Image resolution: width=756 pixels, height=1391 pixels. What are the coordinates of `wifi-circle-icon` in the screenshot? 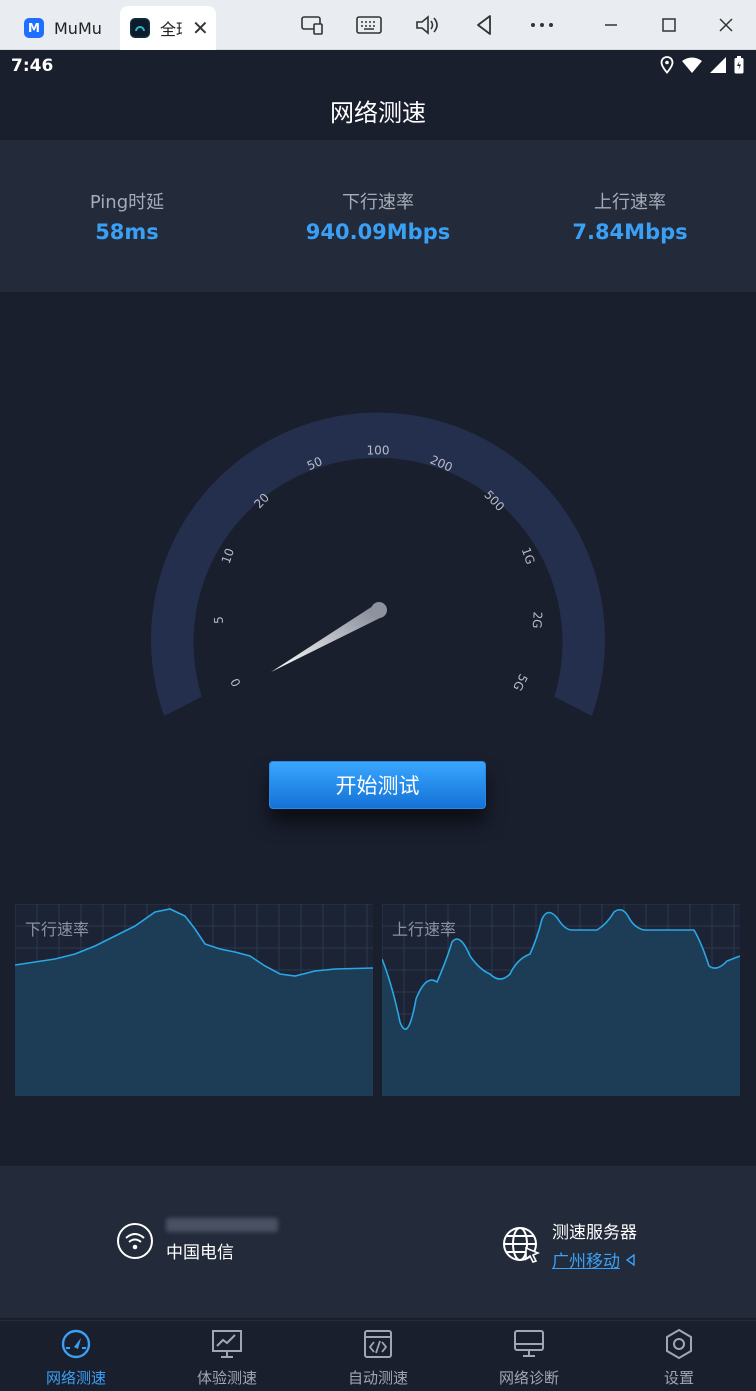 It's located at (135, 1240).